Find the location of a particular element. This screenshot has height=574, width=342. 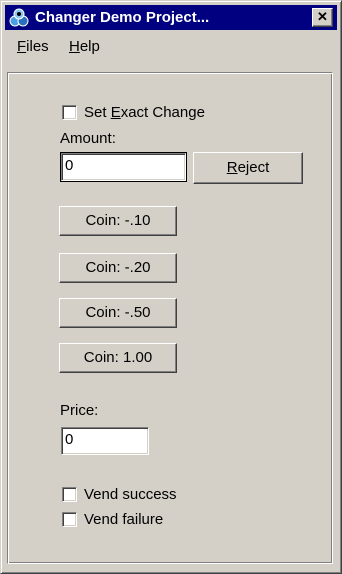

menu-bar: Files Help is located at coordinates (171, 47).